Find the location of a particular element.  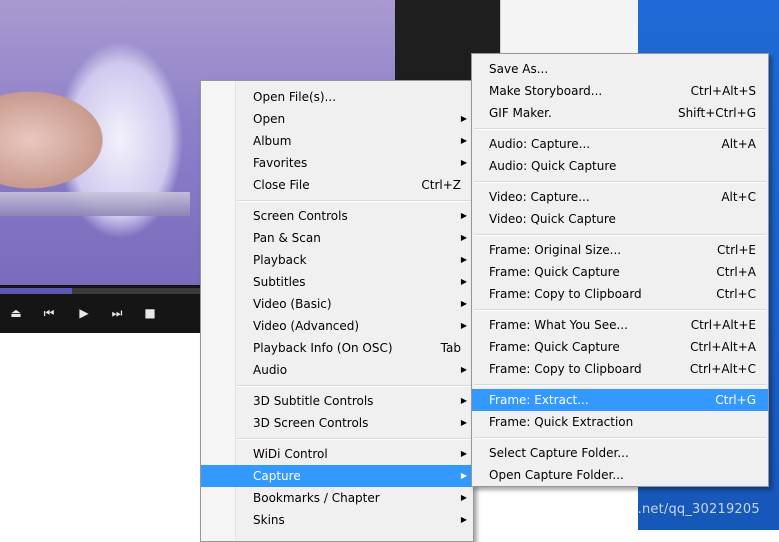

menu-item-playback-info-on-osc: Playback Info (On OSC) Tab is located at coordinates (337, 348).